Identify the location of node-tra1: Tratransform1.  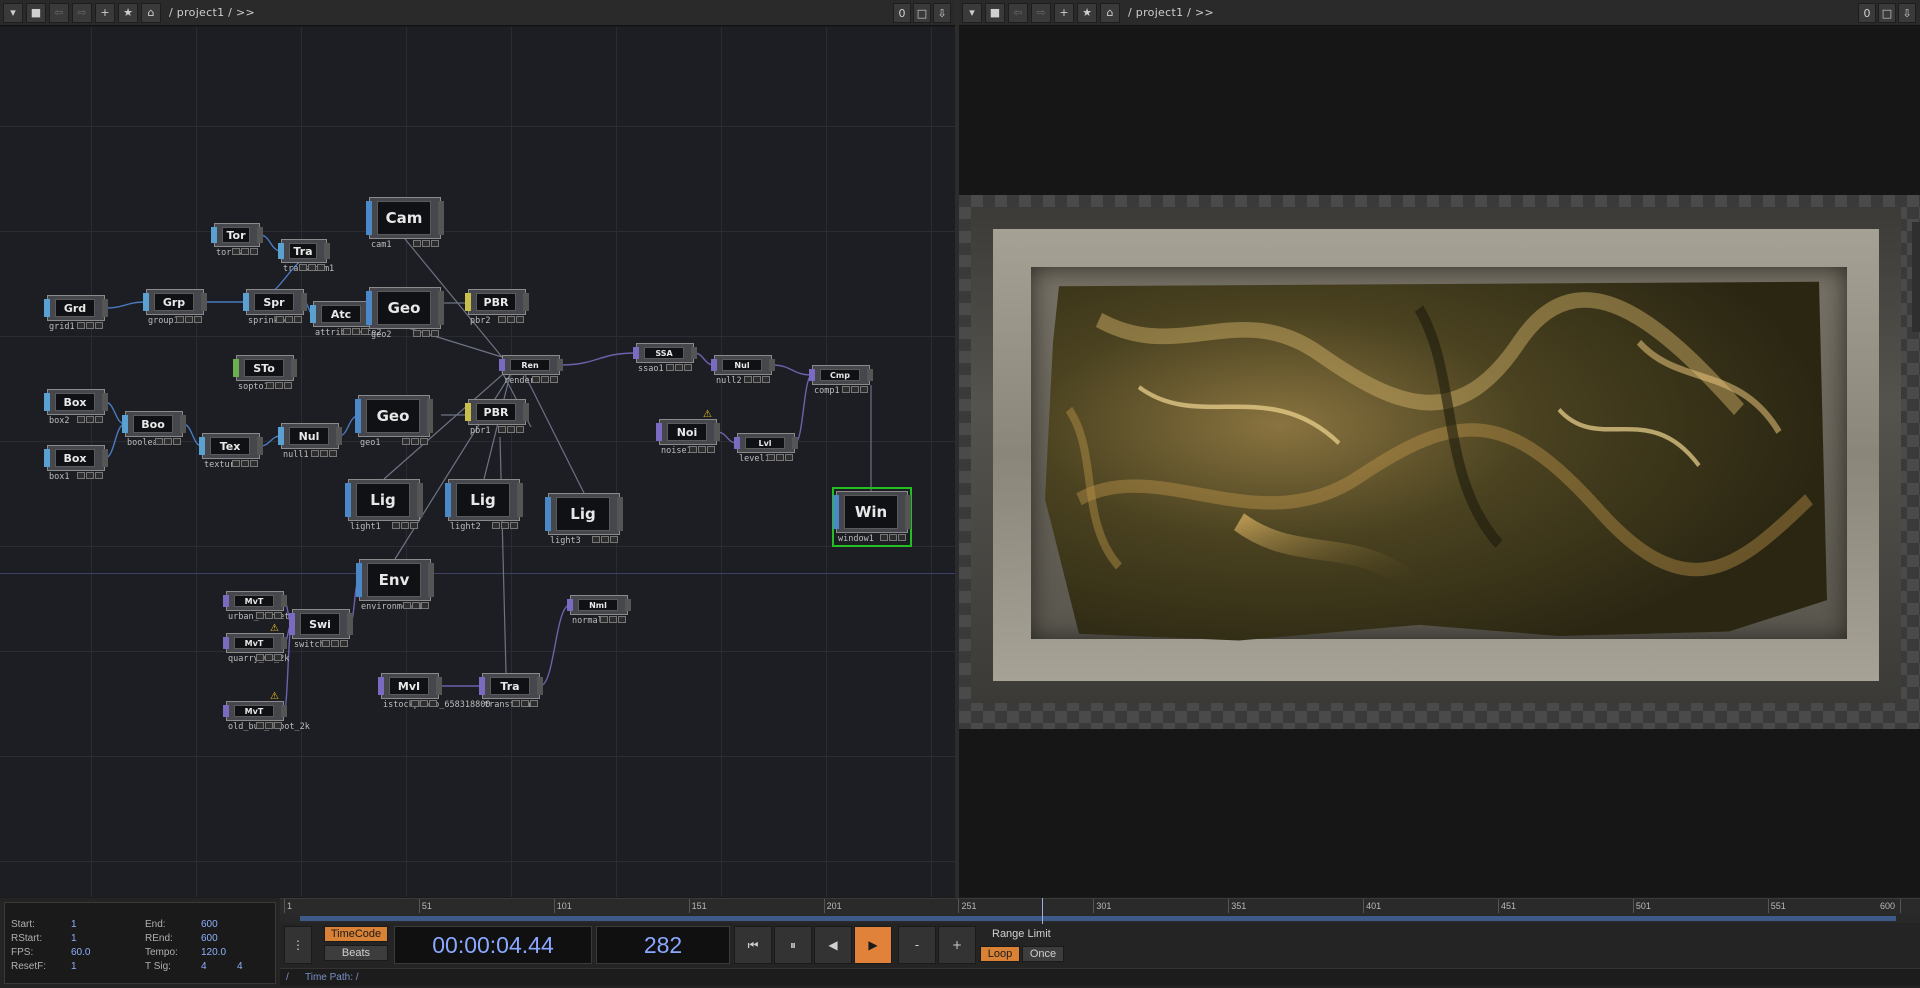
(306, 256).